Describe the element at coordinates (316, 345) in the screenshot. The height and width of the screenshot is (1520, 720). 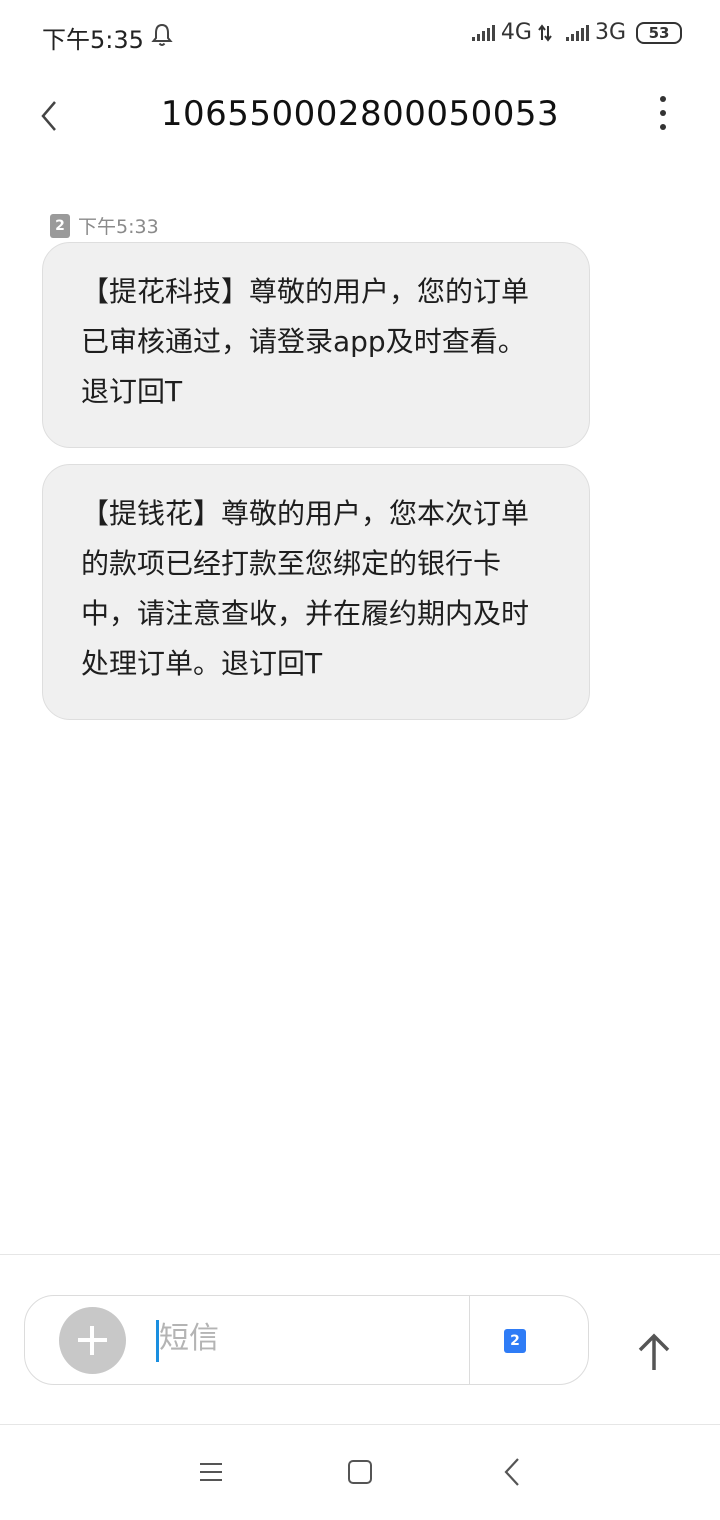
I see `message-bubble: 【提花科技】尊敬的用户，您的订单已审核通过，请登录app及时查看。退订回T` at that location.